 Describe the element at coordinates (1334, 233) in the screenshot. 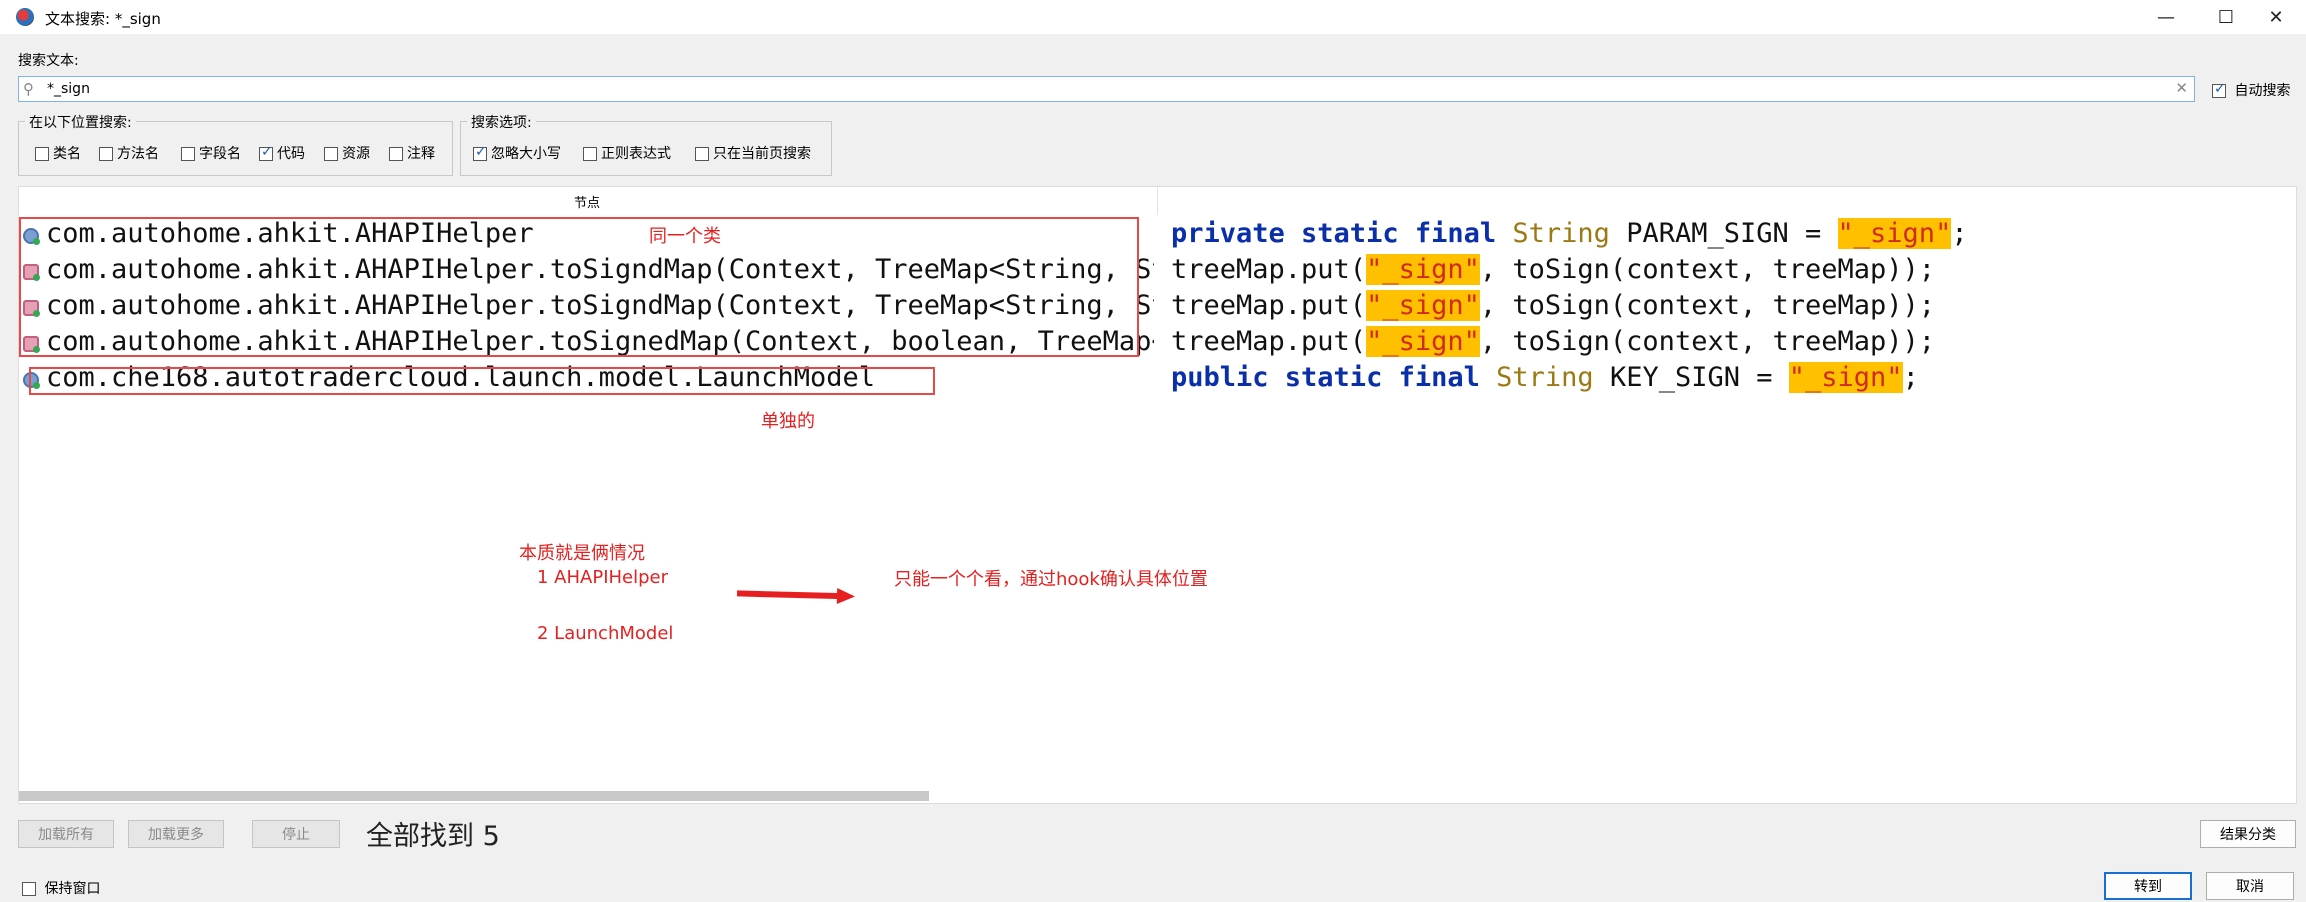

I see `code-token: private static final` at that location.